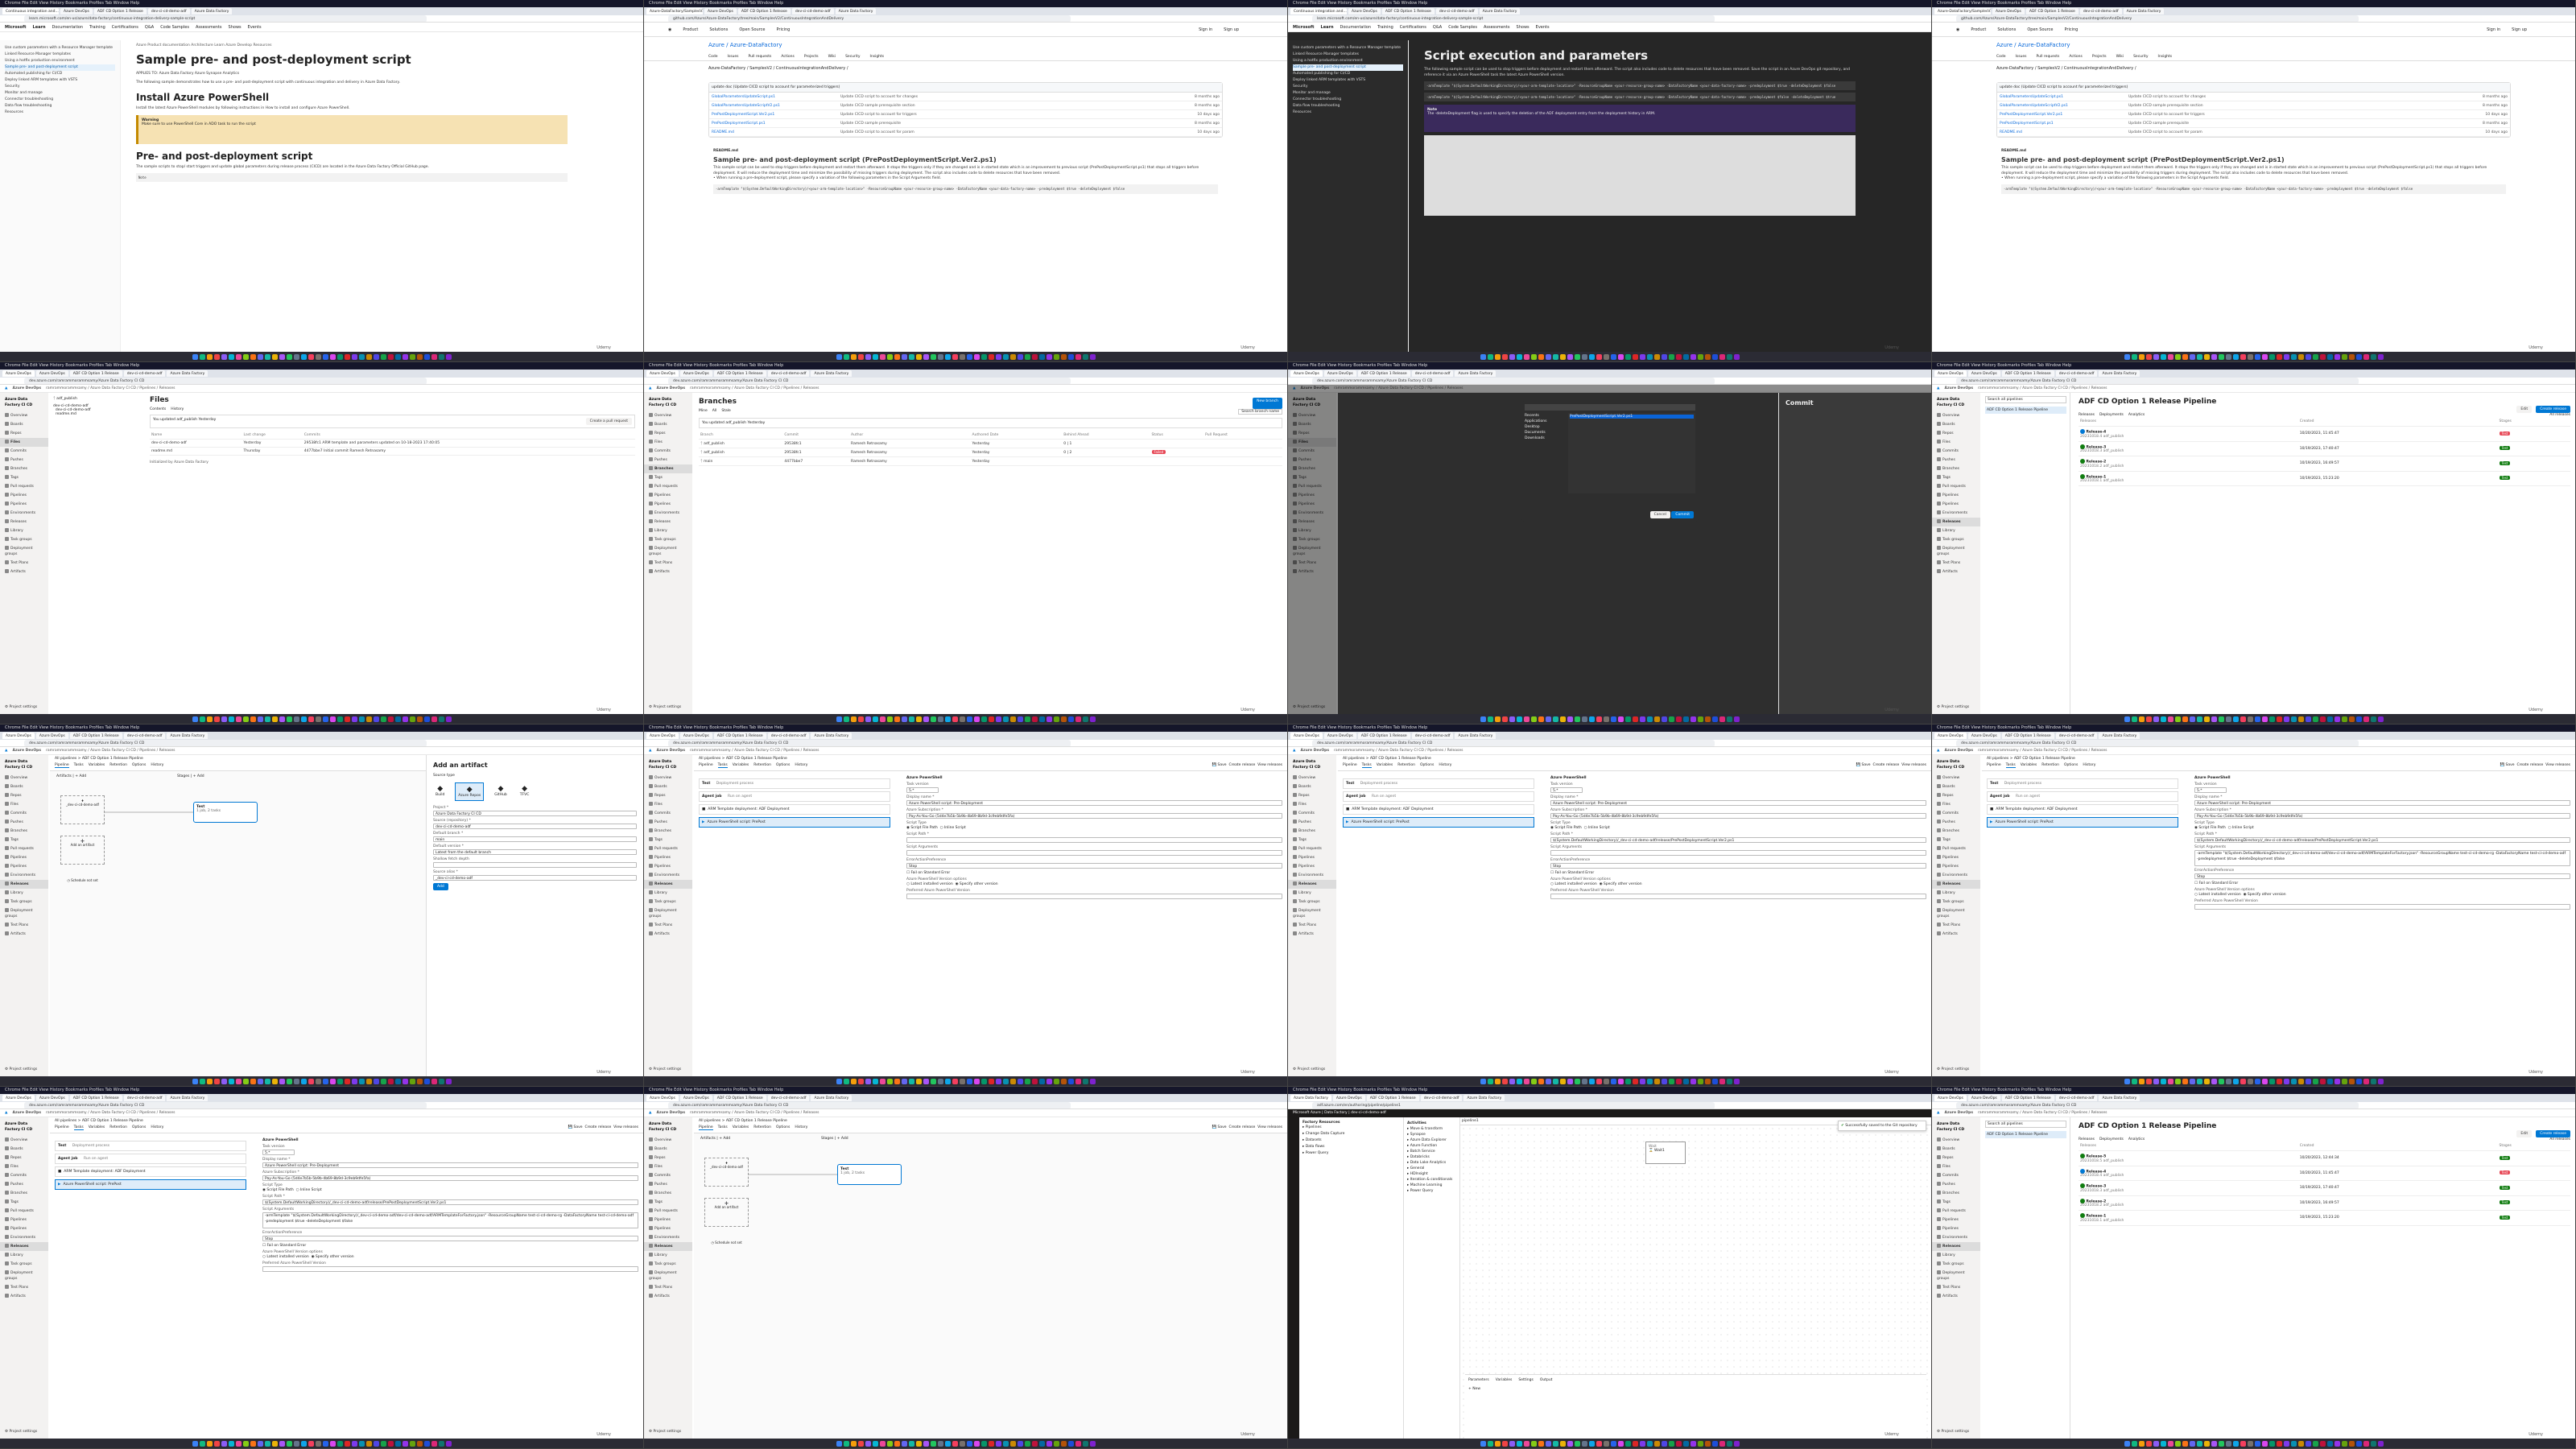  What do you see at coordinates (535, 839) in the screenshot?
I see `field-input: main` at bounding box center [535, 839].